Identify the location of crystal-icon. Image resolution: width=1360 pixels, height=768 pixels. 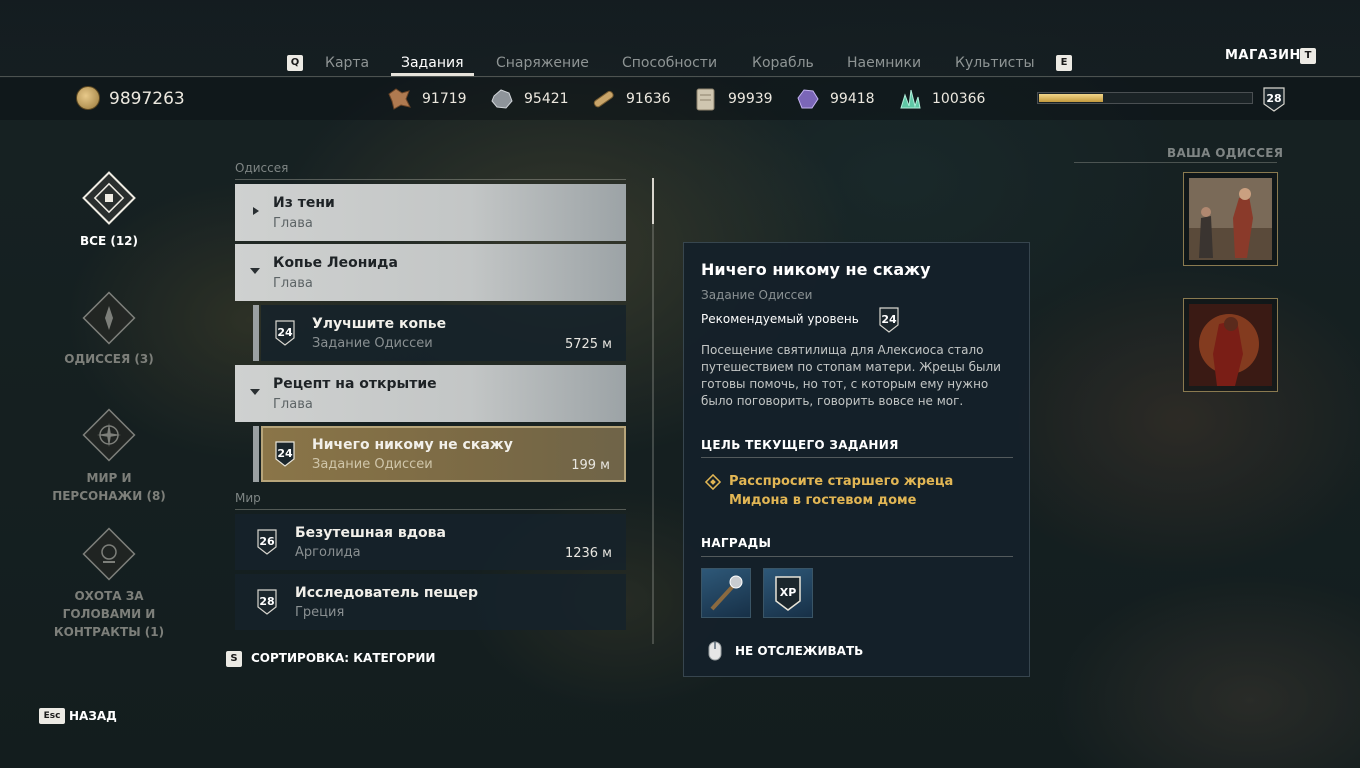
(910, 99).